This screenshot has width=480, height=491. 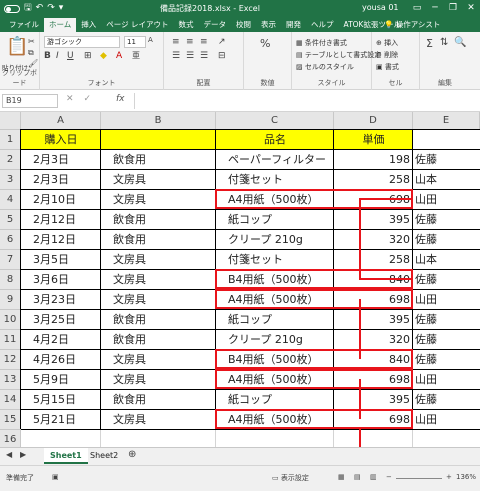 I want to click on tab-home: ホーム, so click(x=60, y=25).